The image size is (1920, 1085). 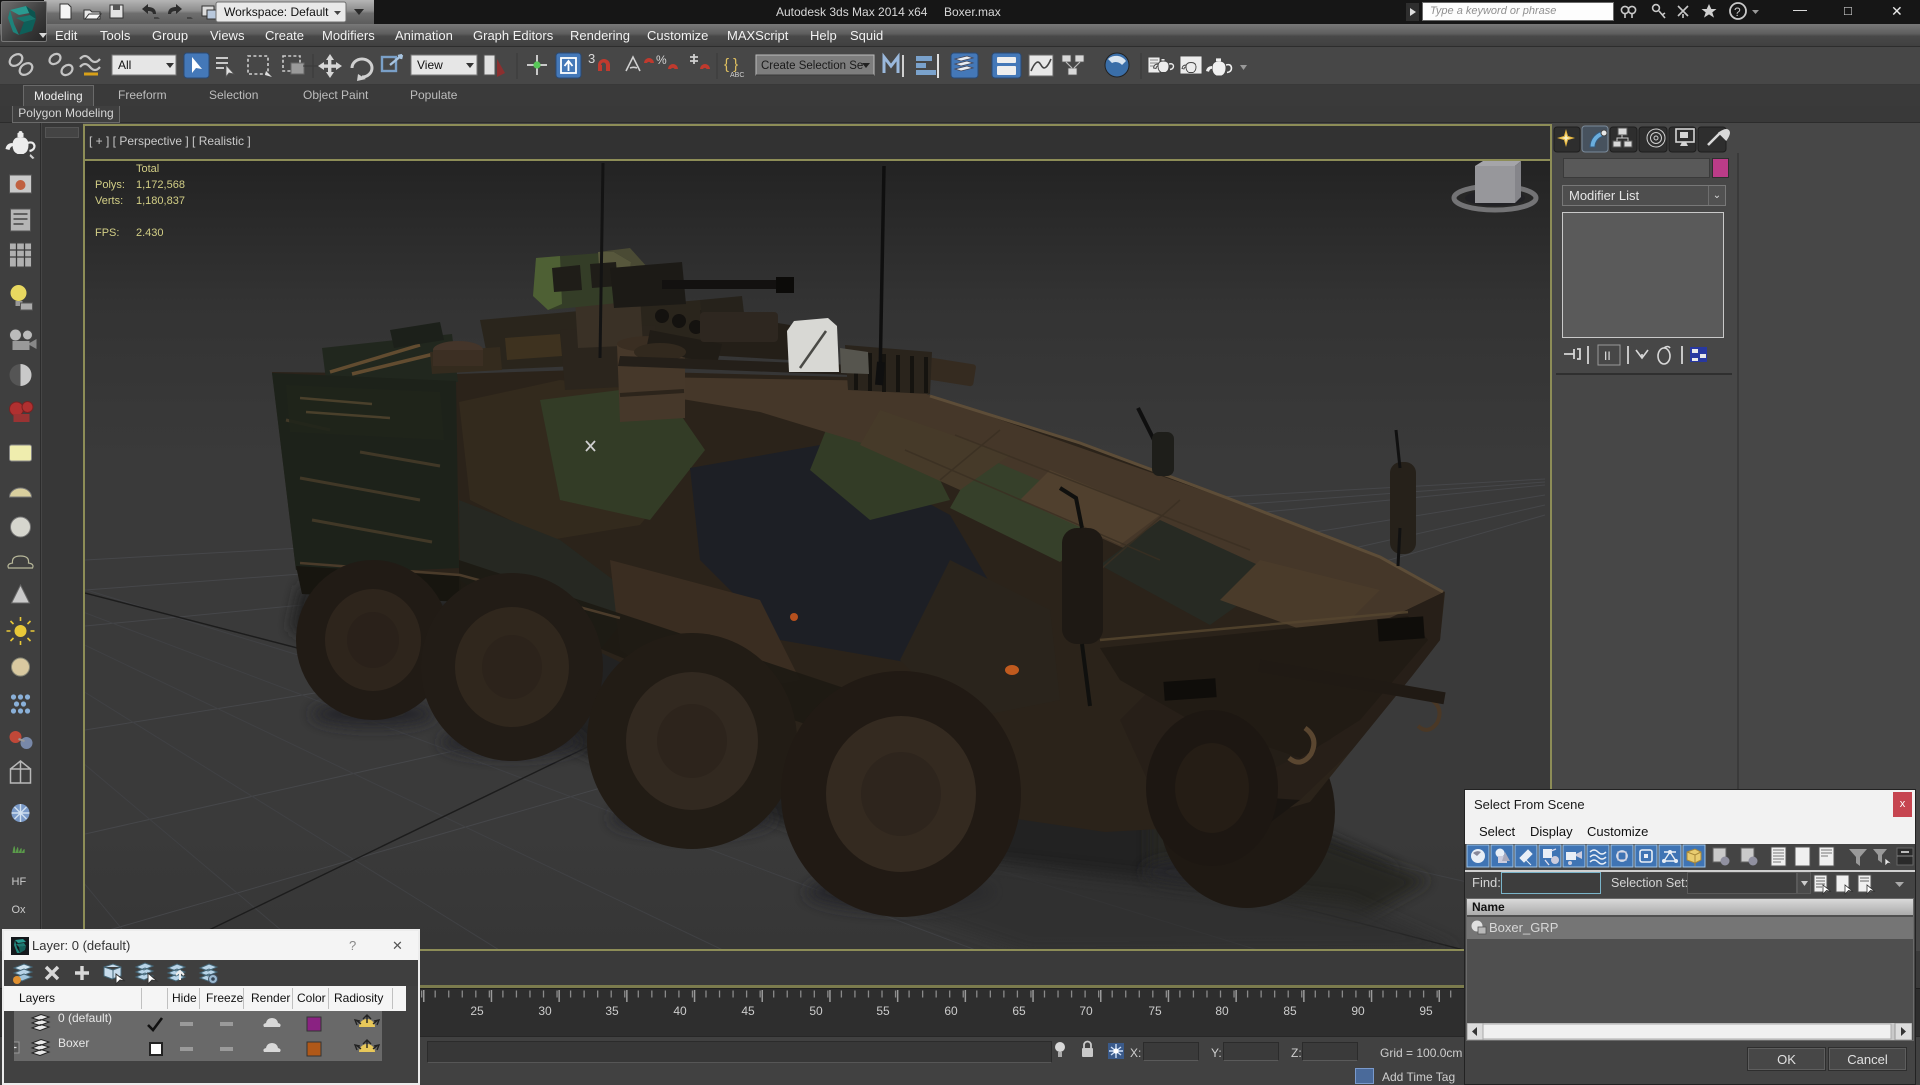 I want to click on svg-text: ABC, so click(x=737, y=75).